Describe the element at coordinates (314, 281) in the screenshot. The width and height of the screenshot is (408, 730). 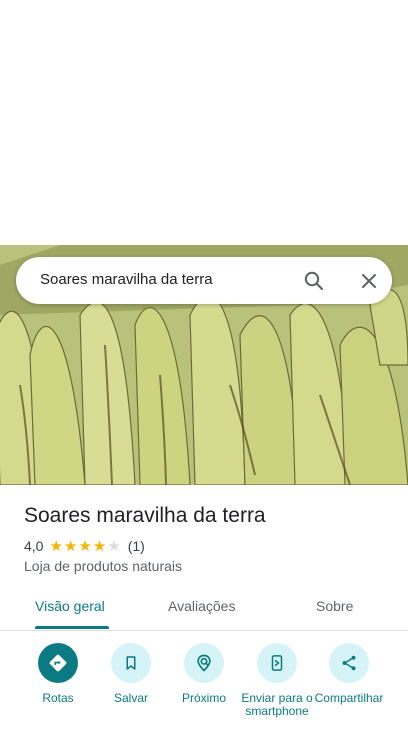
I see `search-icon` at that location.